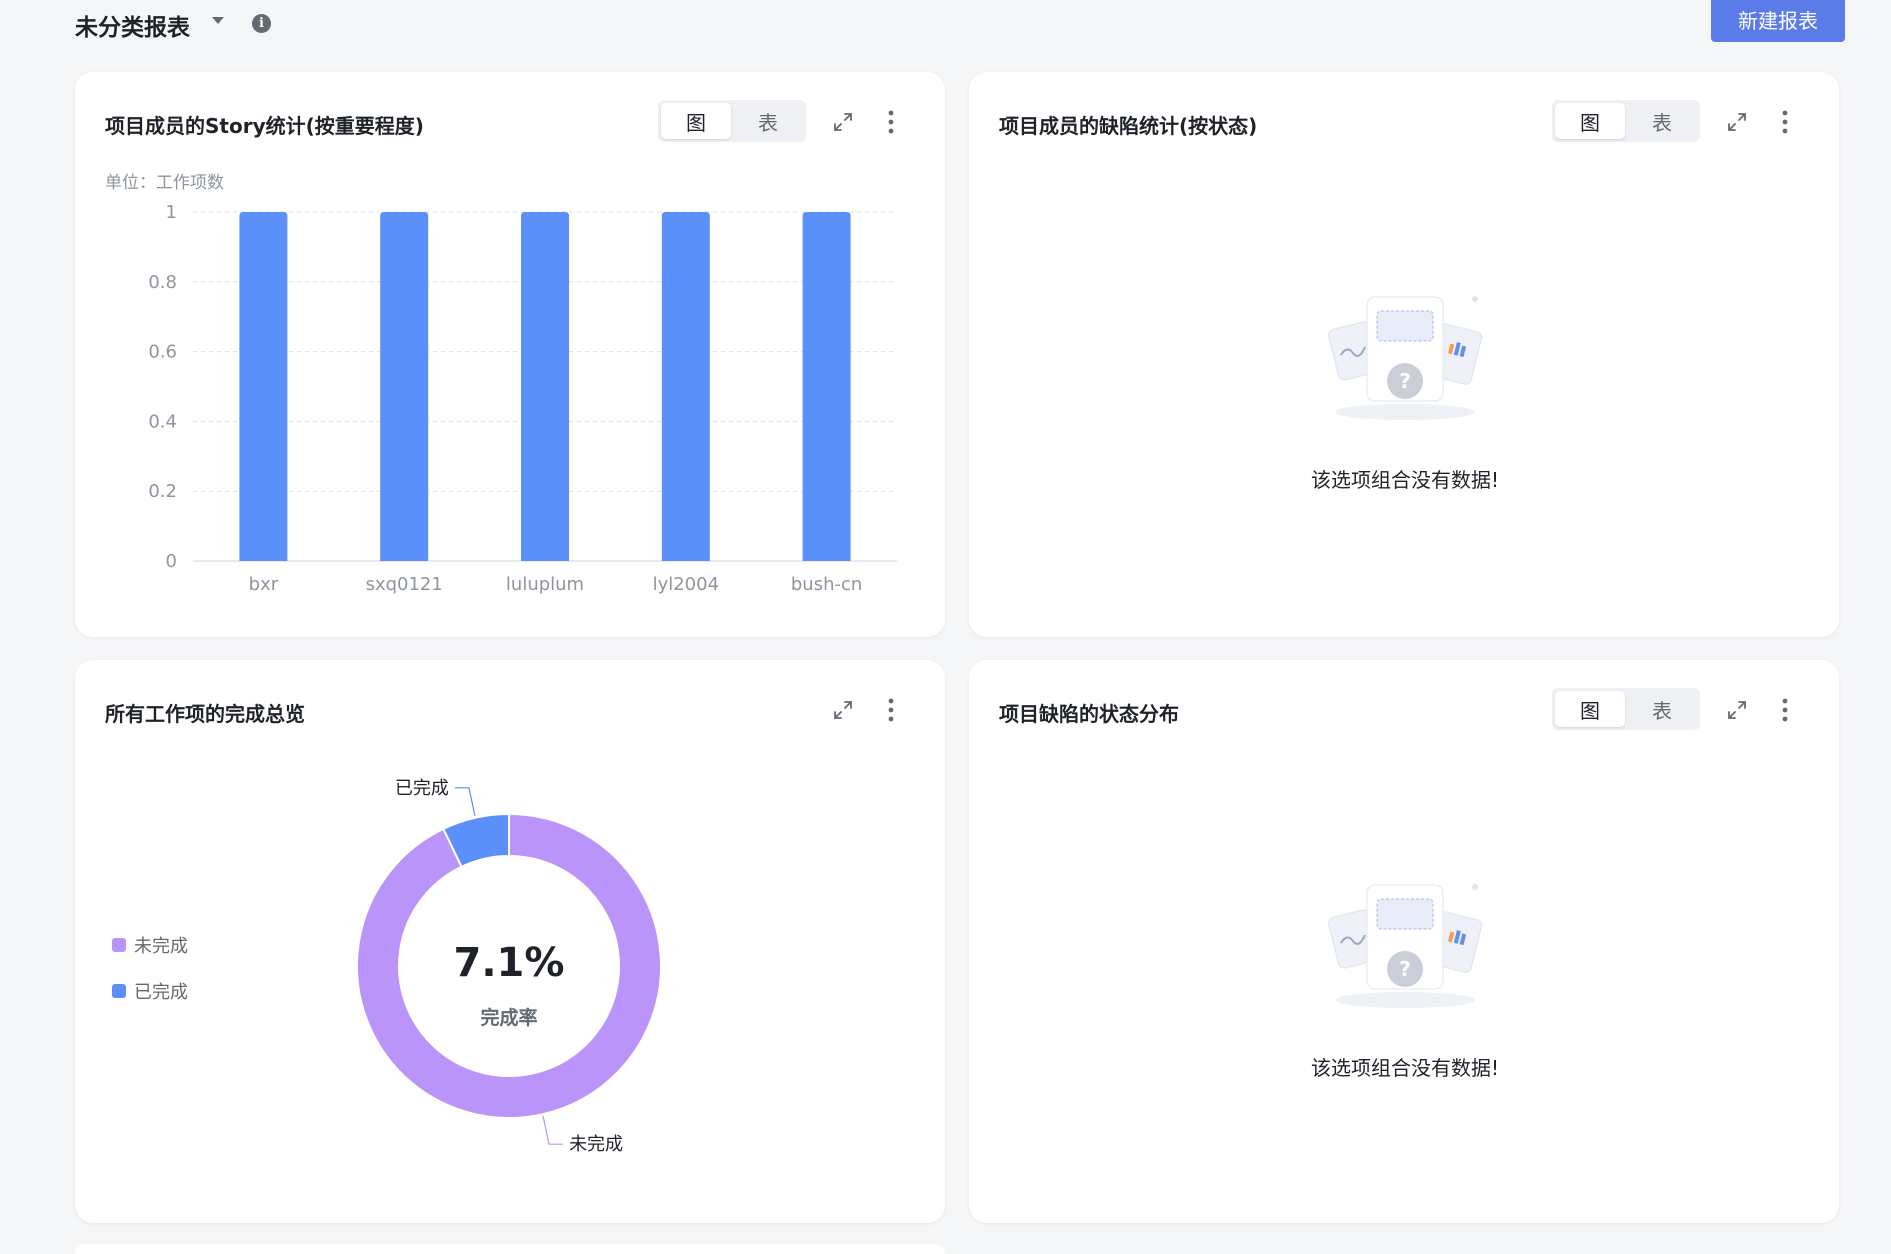 Image resolution: width=1891 pixels, height=1254 pixels. I want to click on page-title: 未分类报表, so click(132, 28).